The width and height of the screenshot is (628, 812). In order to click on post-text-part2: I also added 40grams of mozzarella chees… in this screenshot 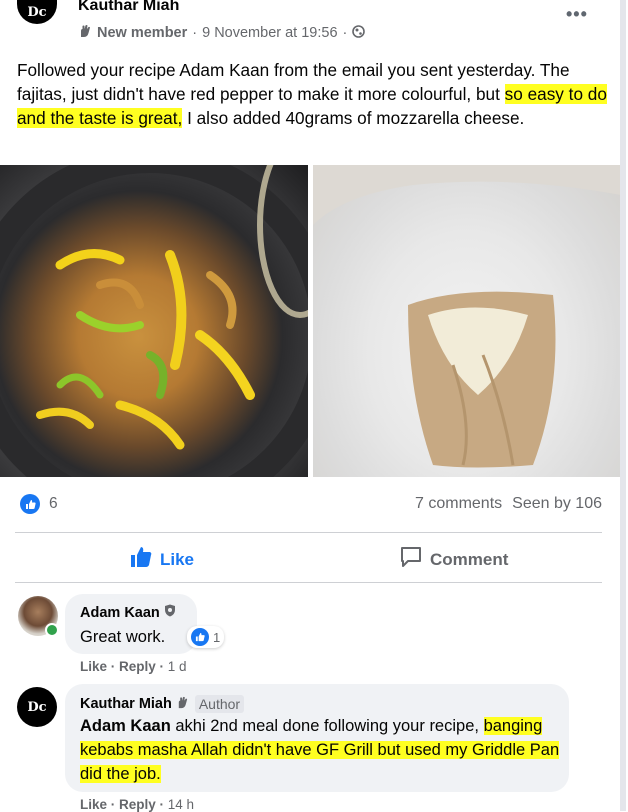, I will do `click(353, 118)`.